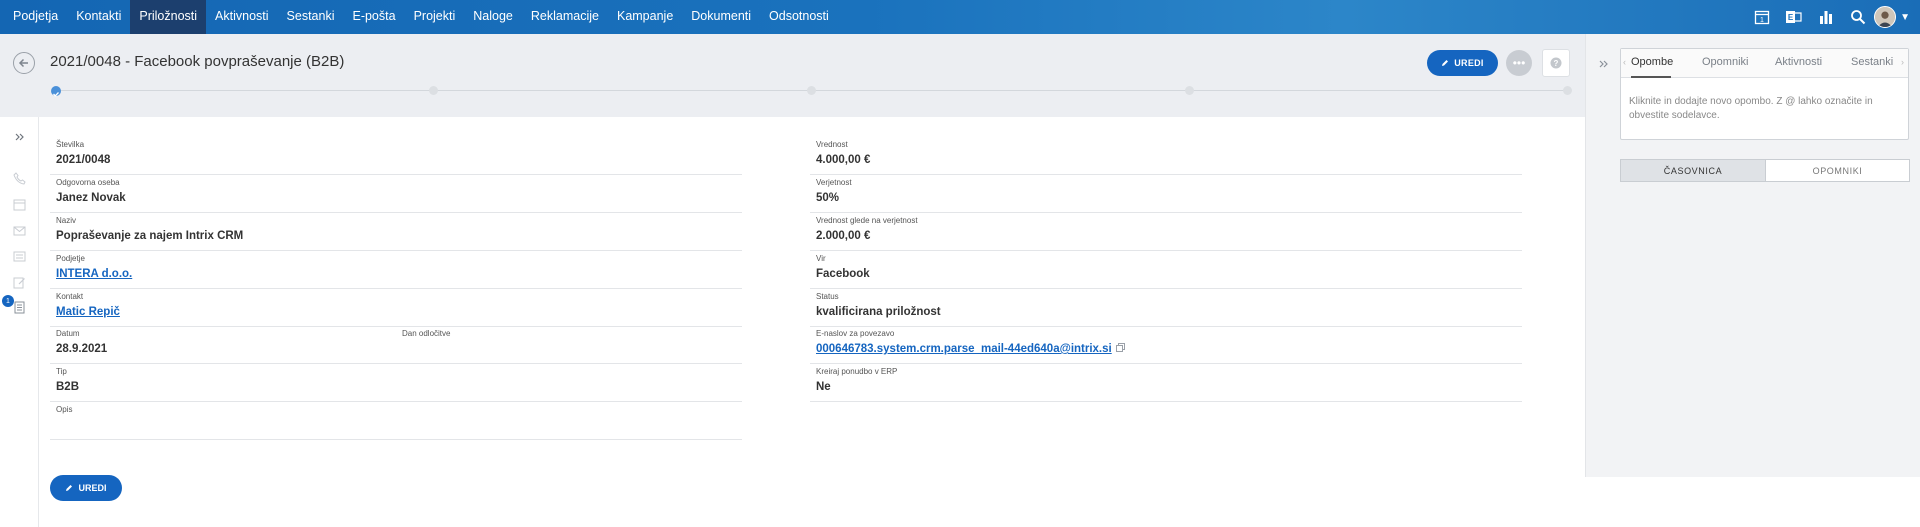 The height and width of the screenshot is (527, 1920). I want to click on stage-dot-current, so click(56, 91).